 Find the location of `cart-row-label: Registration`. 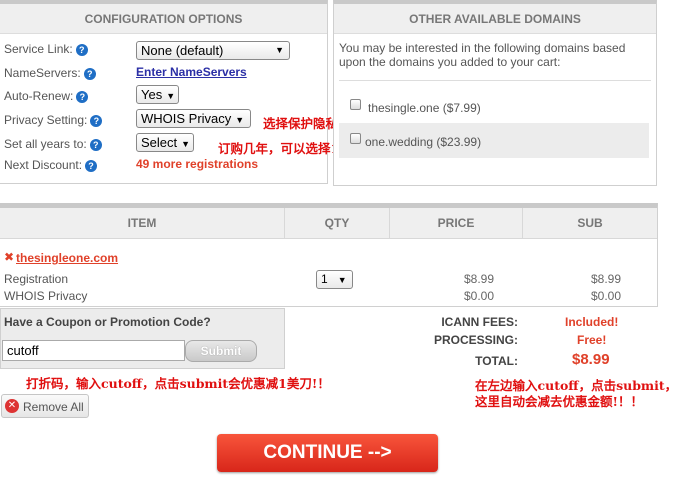

cart-row-label: Registration is located at coordinates (36, 279).